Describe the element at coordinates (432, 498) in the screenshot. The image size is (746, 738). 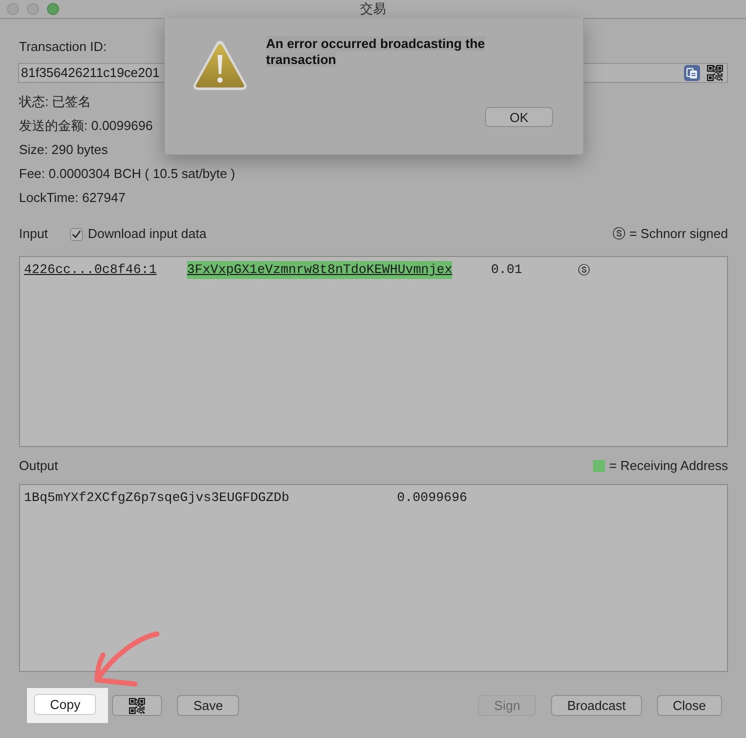
I see `amount-text: 0.0099696` at that location.